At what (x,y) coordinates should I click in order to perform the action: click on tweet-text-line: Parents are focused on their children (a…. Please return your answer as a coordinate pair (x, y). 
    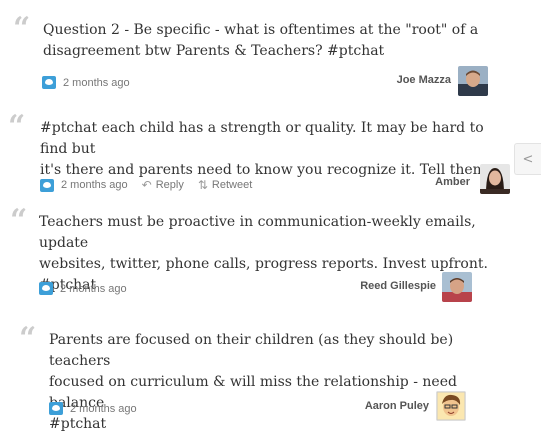
    Looking at the image, I should click on (251, 350).